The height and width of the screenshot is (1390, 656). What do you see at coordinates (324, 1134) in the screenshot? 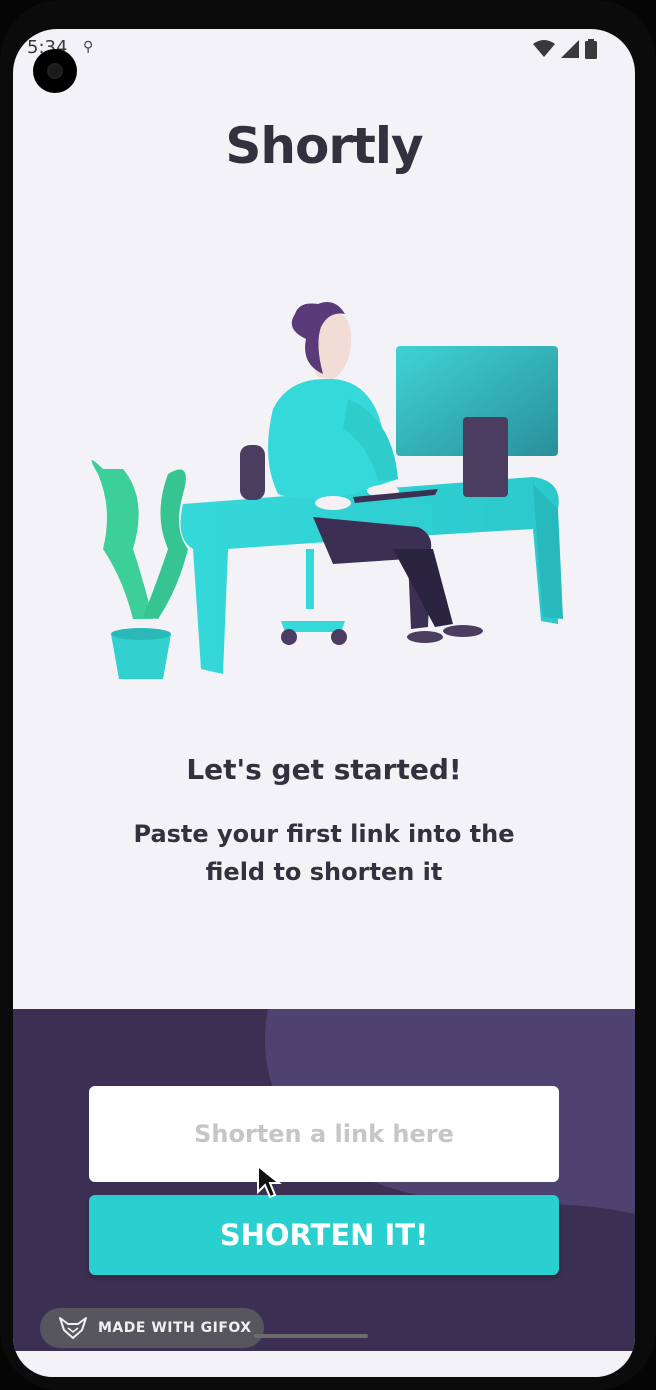
I see `link-input` at bounding box center [324, 1134].